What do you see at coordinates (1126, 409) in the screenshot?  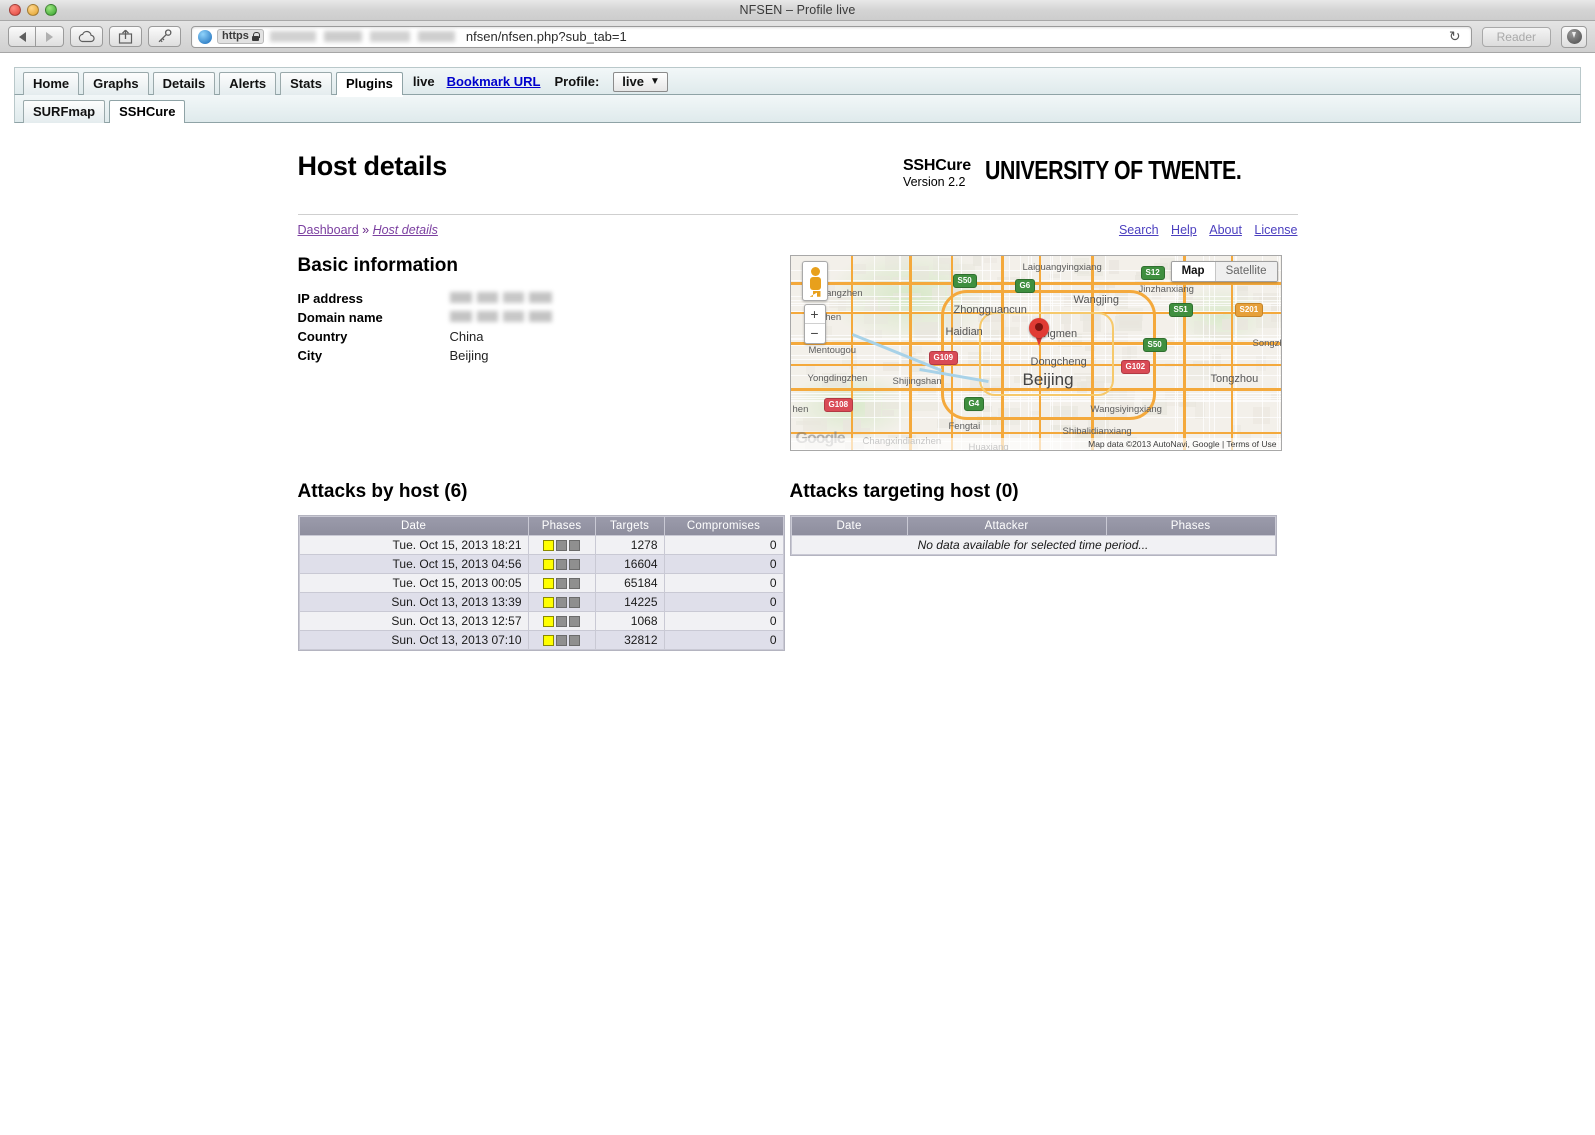 I see `map-place-label: Wangsiyingxiang` at bounding box center [1126, 409].